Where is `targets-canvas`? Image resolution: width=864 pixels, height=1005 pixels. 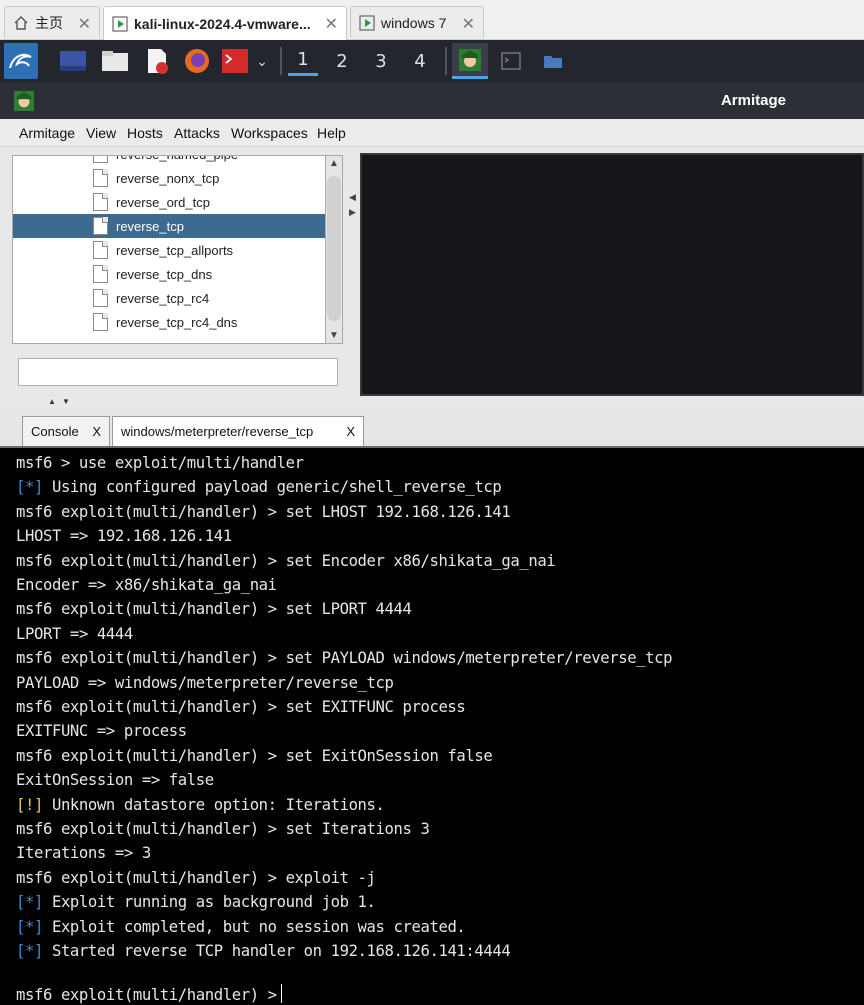 targets-canvas is located at coordinates (612, 274).